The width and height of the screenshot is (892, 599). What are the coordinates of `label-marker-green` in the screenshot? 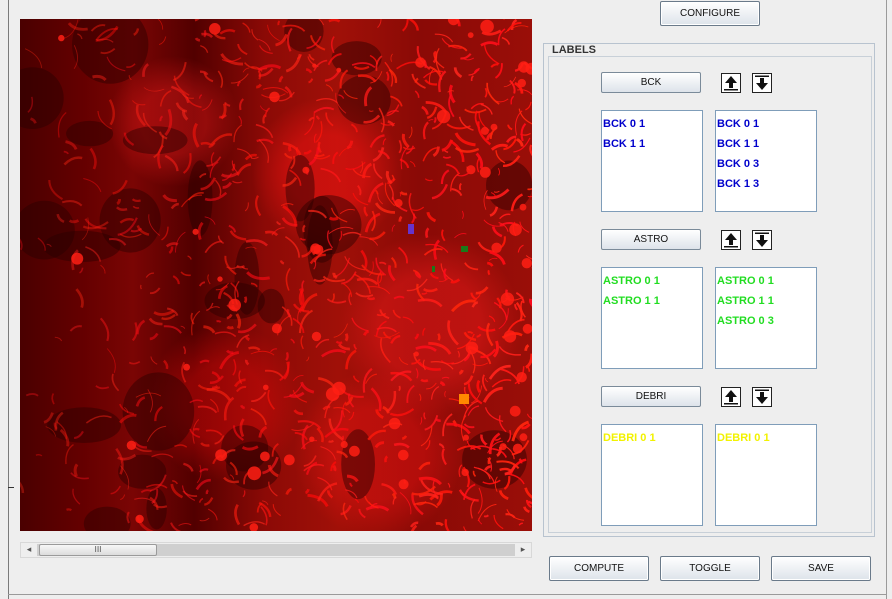 It's located at (464, 249).